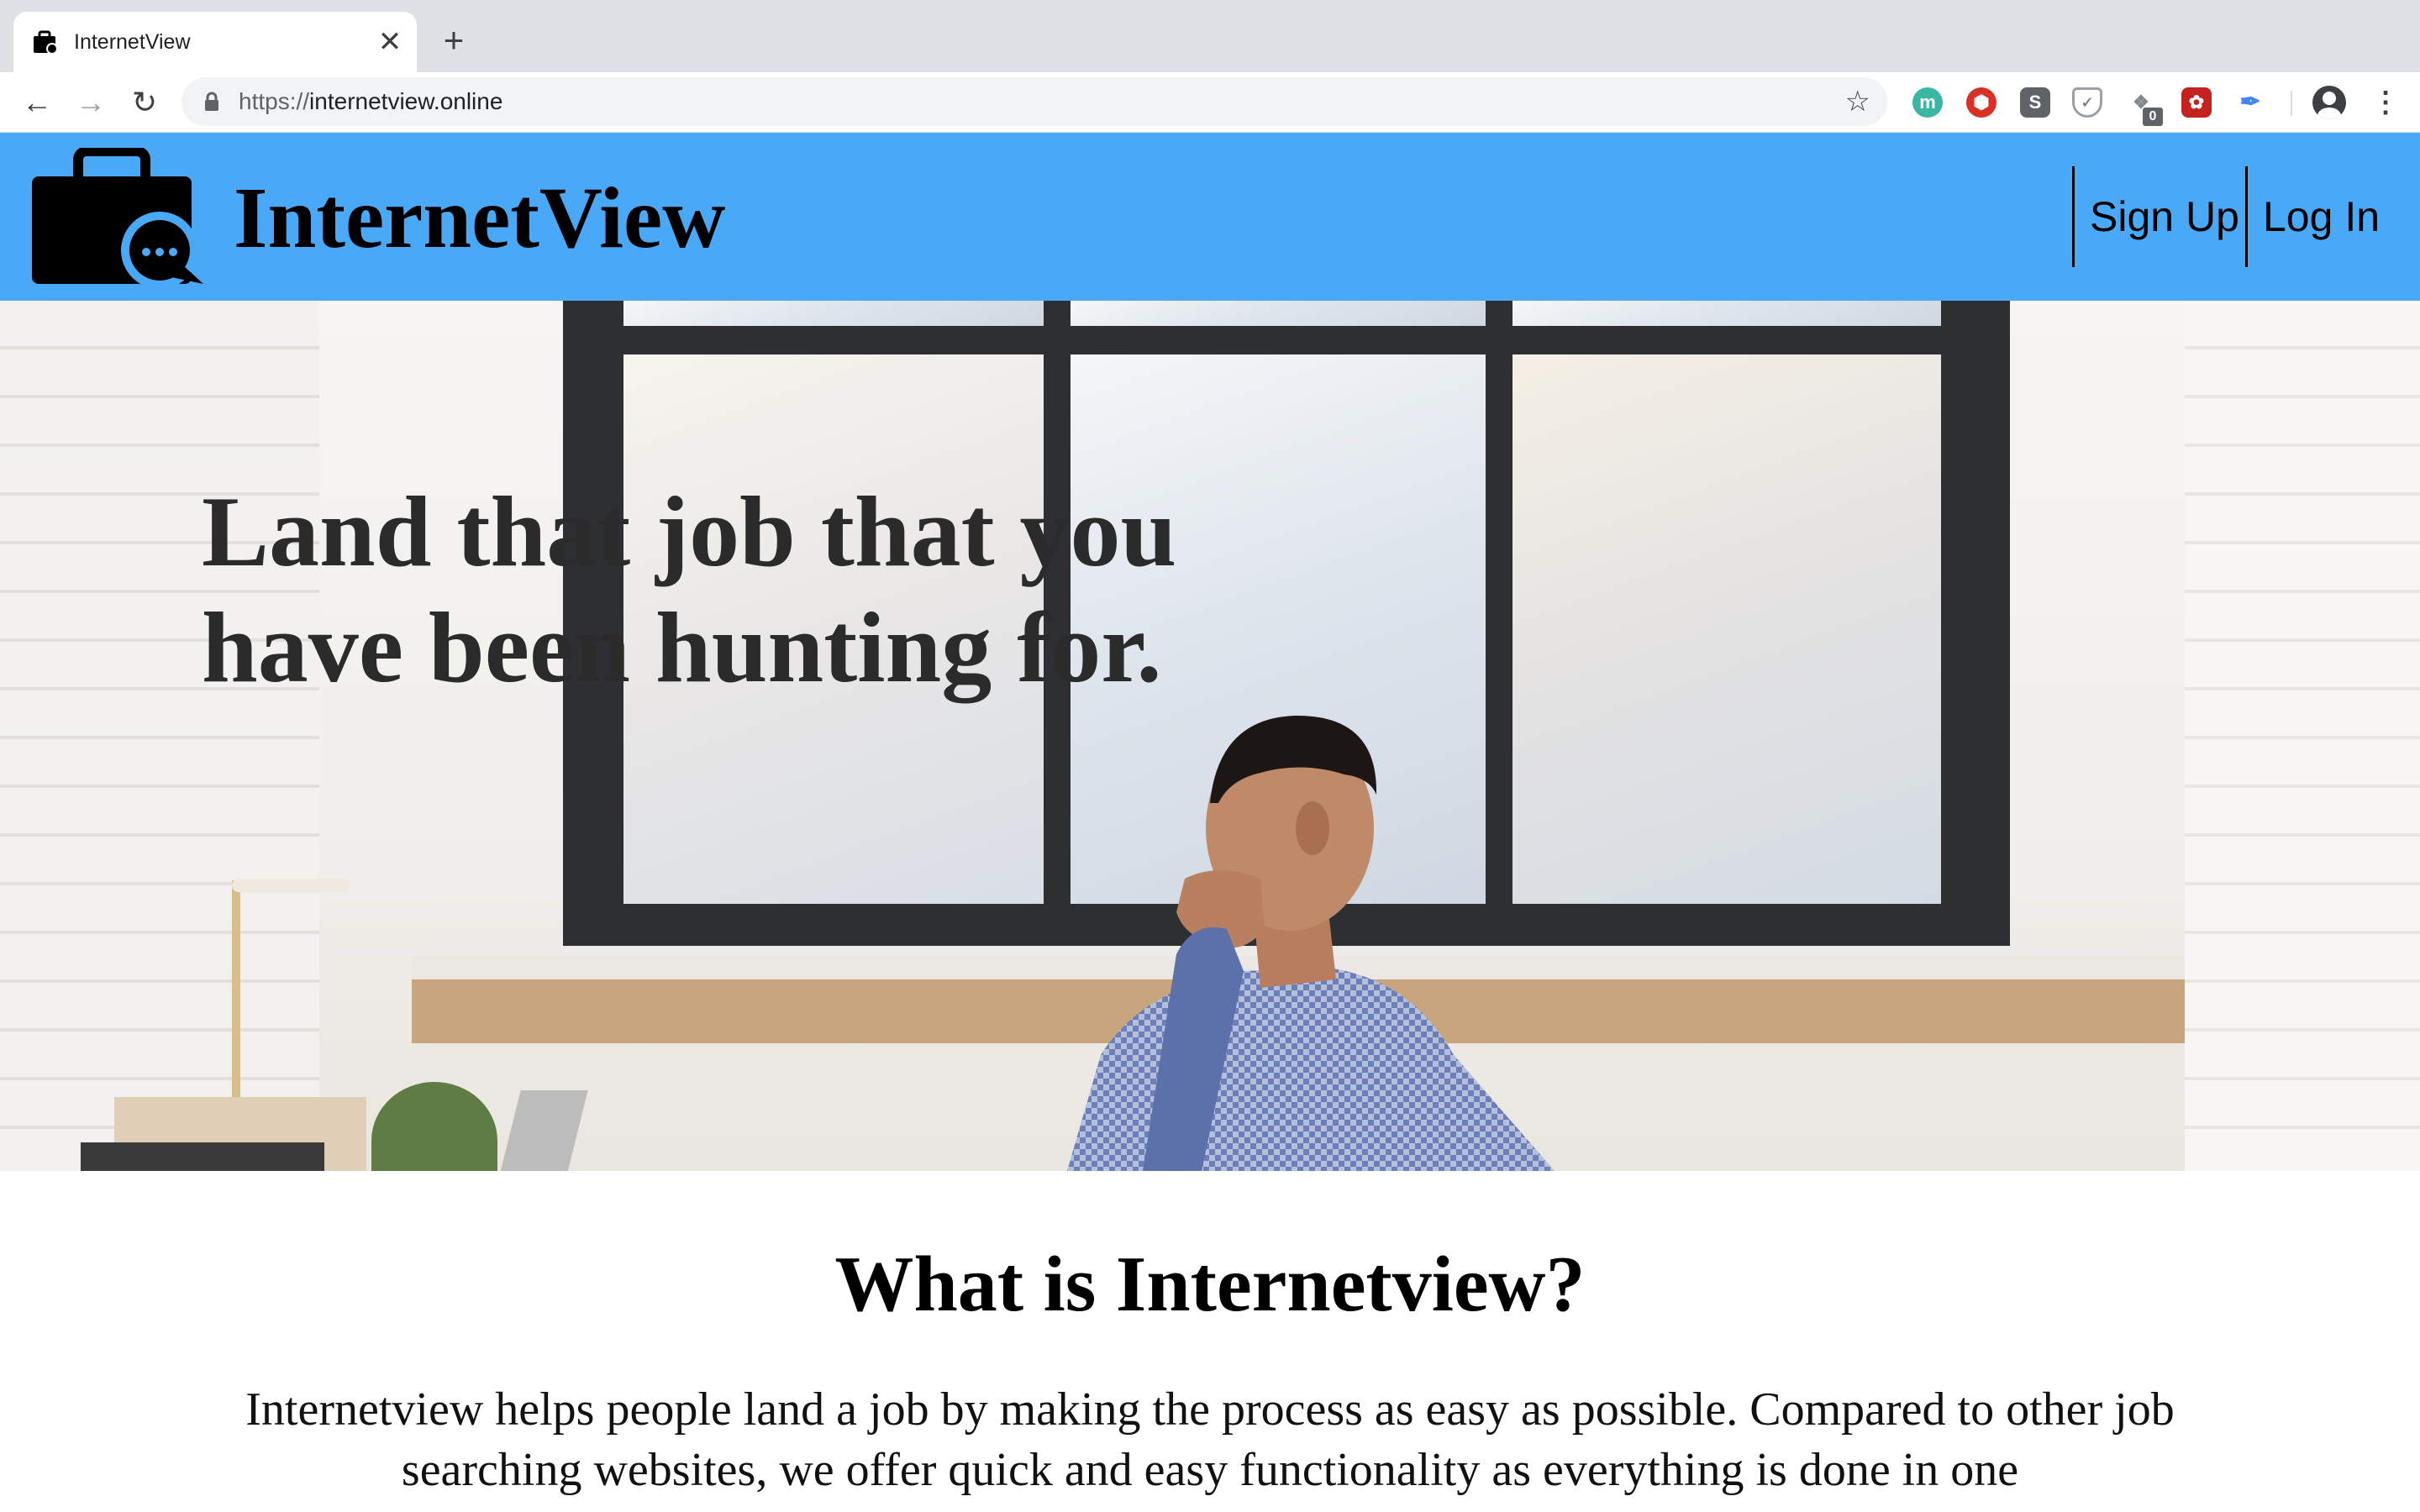 Image resolution: width=2420 pixels, height=1512 pixels. Describe the element at coordinates (2145, 106) in the screenshot. I see `extension-puzzle-icon: ❖ 0` at that location.